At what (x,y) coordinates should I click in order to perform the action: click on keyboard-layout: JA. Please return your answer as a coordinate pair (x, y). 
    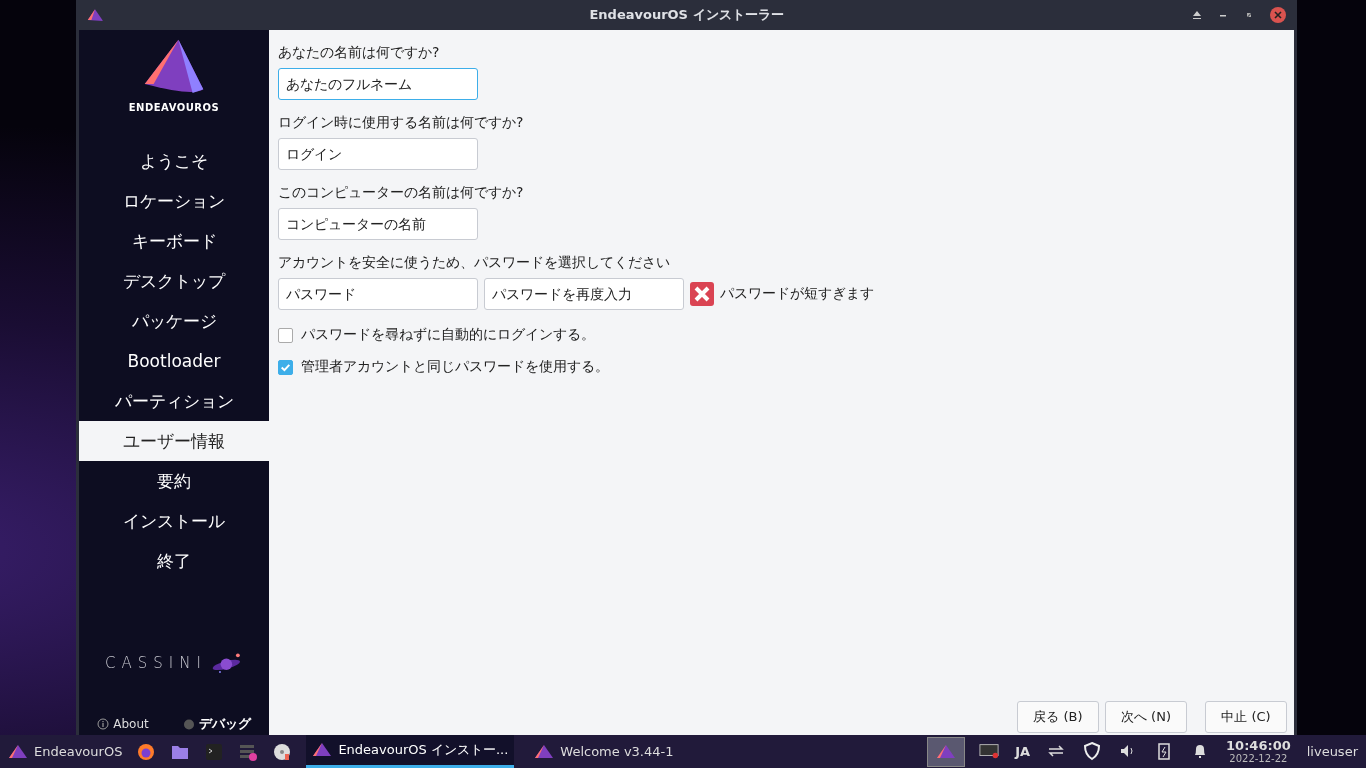
    Looking at the image, I should click on (1023, 751).